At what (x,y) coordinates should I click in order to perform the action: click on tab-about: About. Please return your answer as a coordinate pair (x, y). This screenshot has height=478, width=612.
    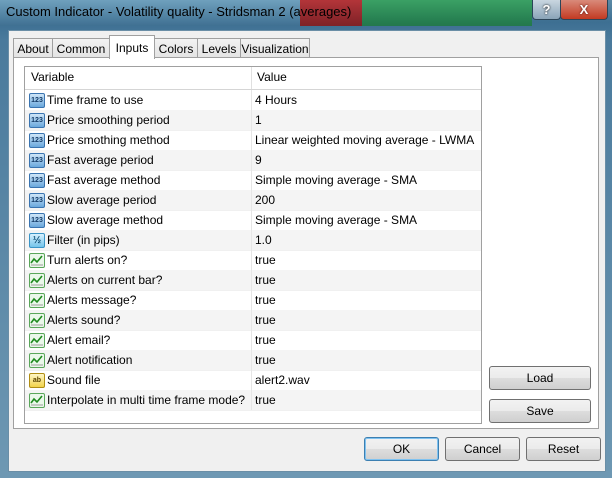
    Looking at the image, I should click on (33, 48).